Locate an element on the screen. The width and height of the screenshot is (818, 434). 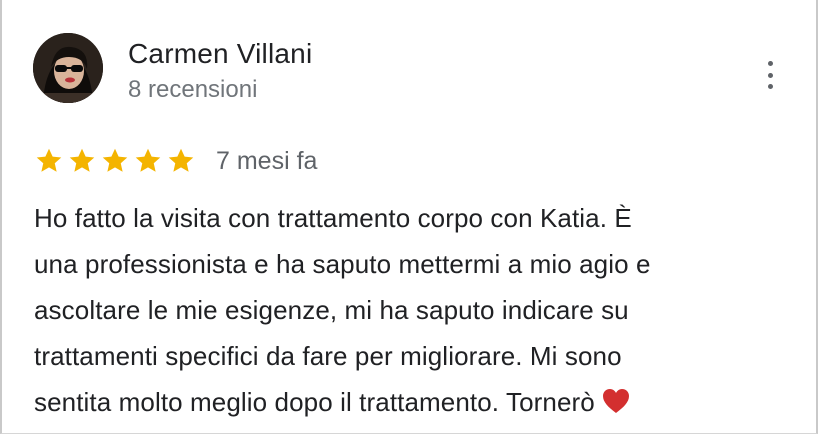
heart-emoji-icon is located at coordinates (616, 406).